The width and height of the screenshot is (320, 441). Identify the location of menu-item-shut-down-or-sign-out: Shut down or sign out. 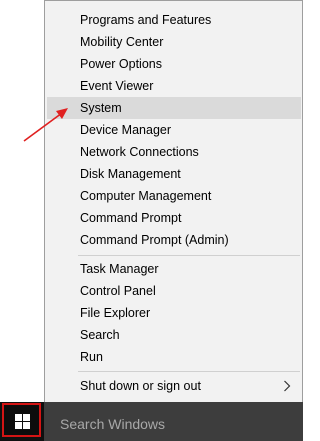
(174, 386).